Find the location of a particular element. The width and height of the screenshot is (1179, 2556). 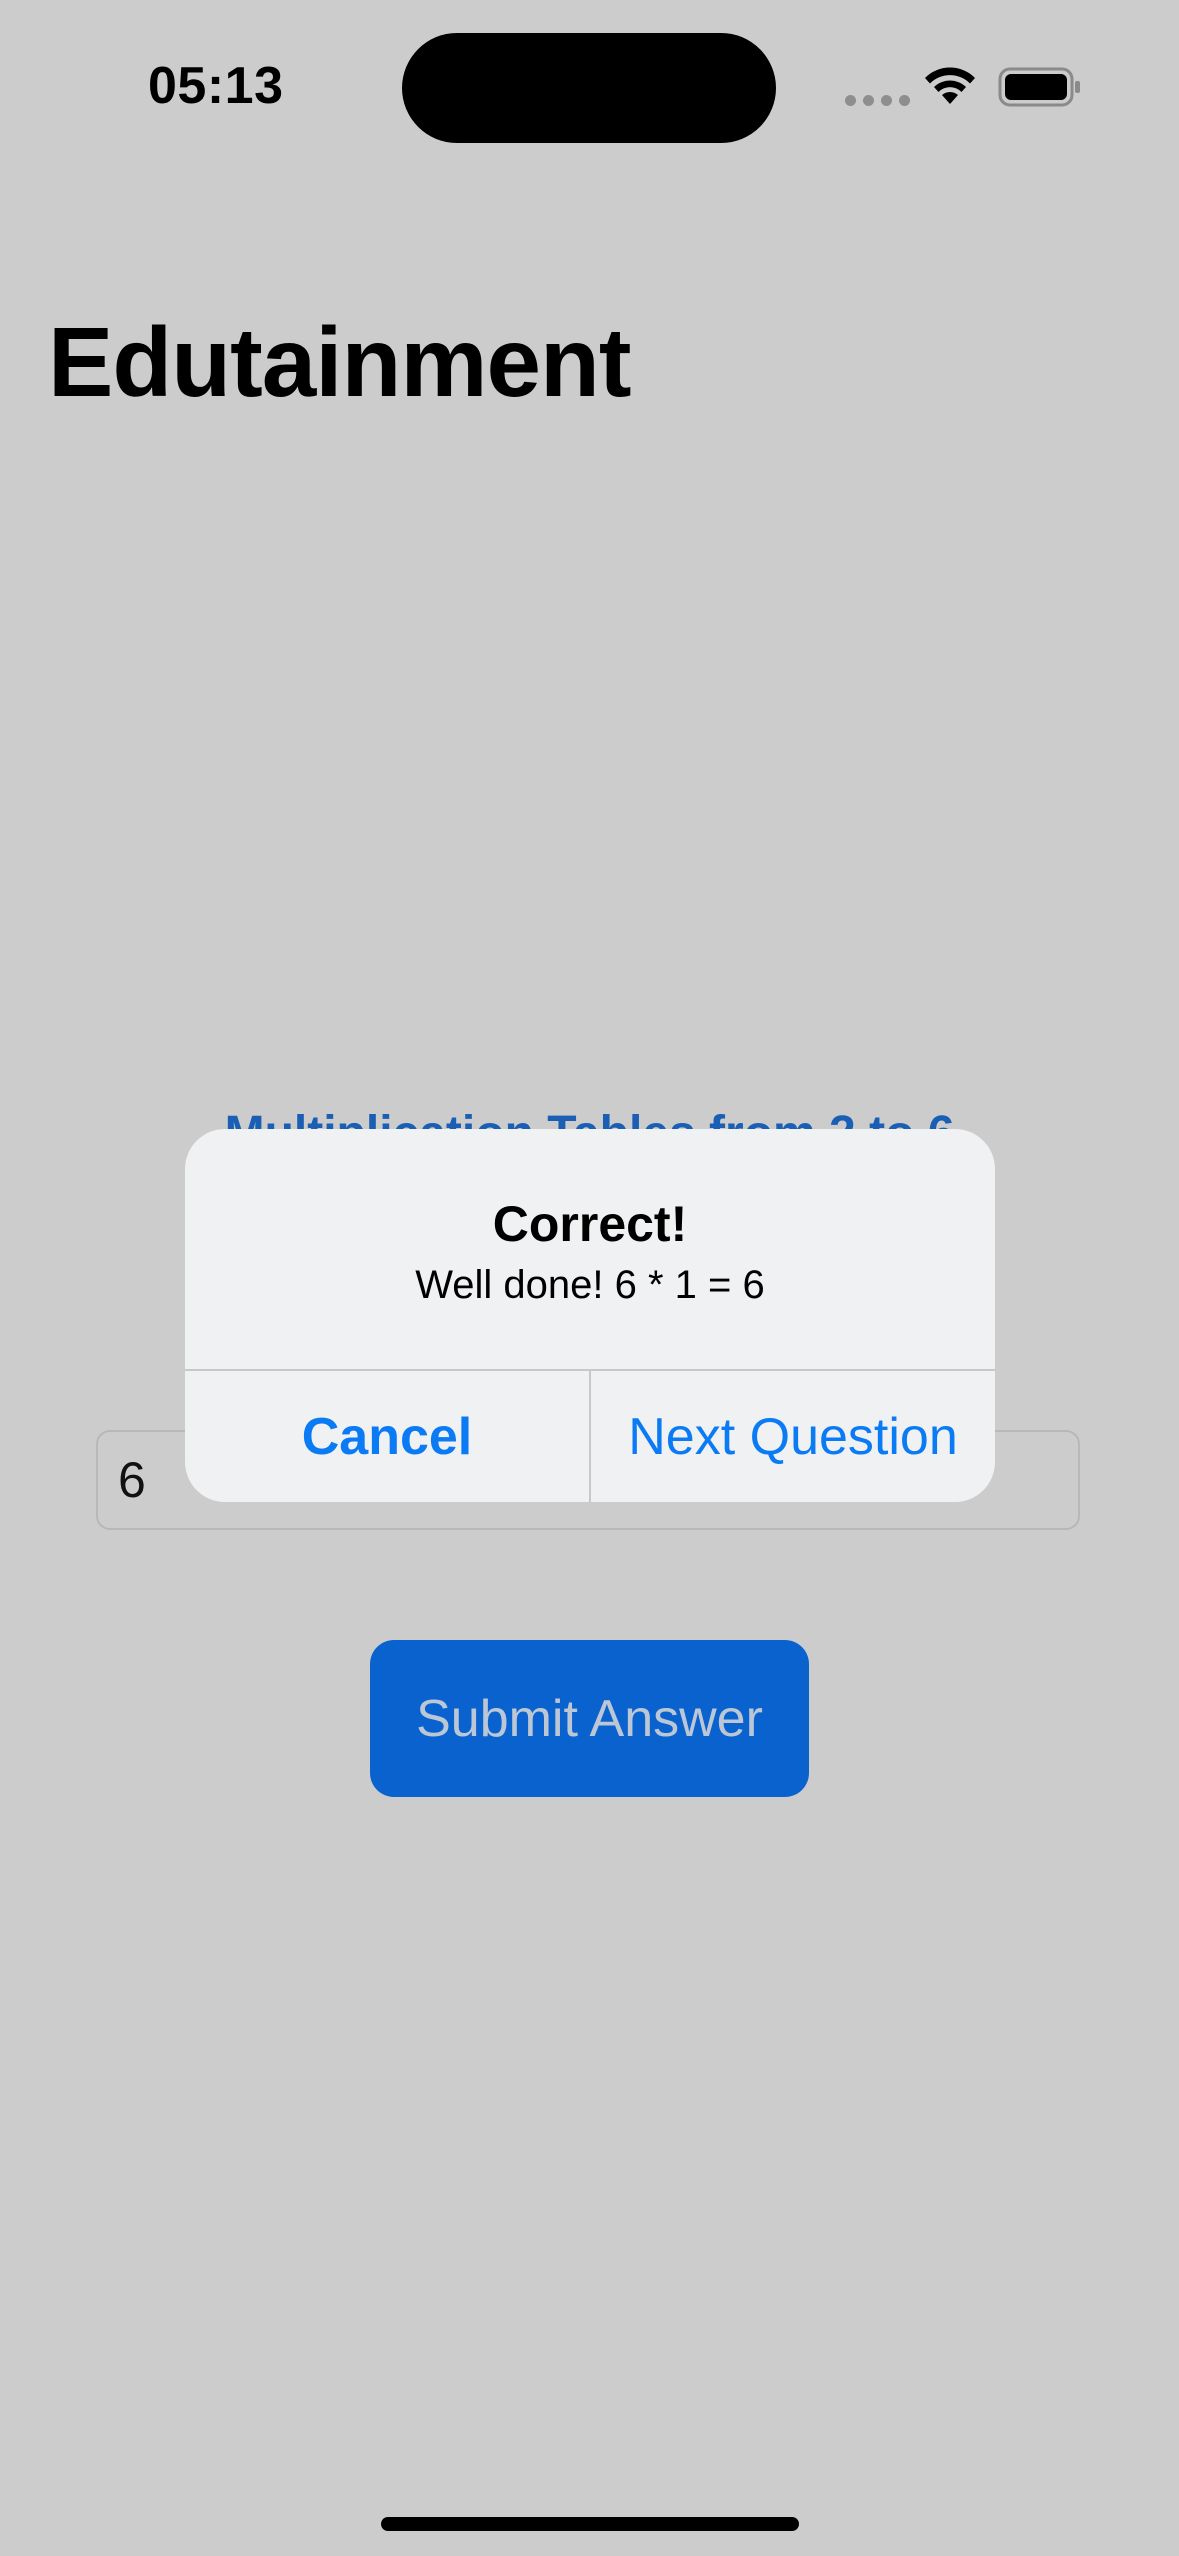

page-title: Edutainment is located at coordinates (339, 362).